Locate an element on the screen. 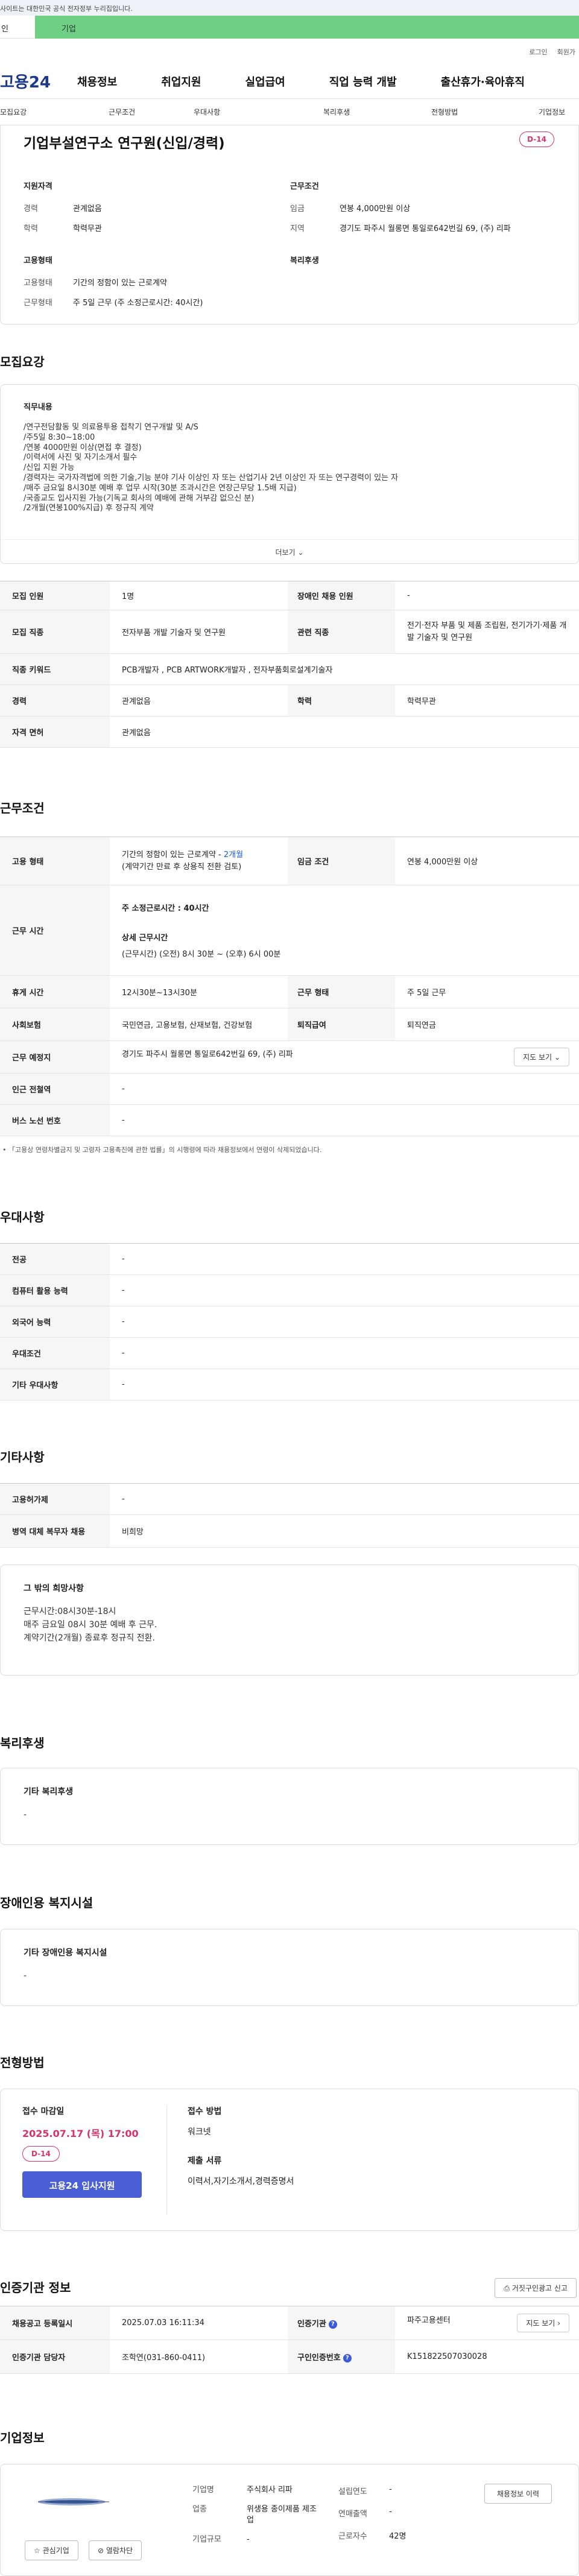 The width and height of the screenshot is (579, 2576). agency-heading: 인증기관 정보 is located at coordinates (35, 2287).